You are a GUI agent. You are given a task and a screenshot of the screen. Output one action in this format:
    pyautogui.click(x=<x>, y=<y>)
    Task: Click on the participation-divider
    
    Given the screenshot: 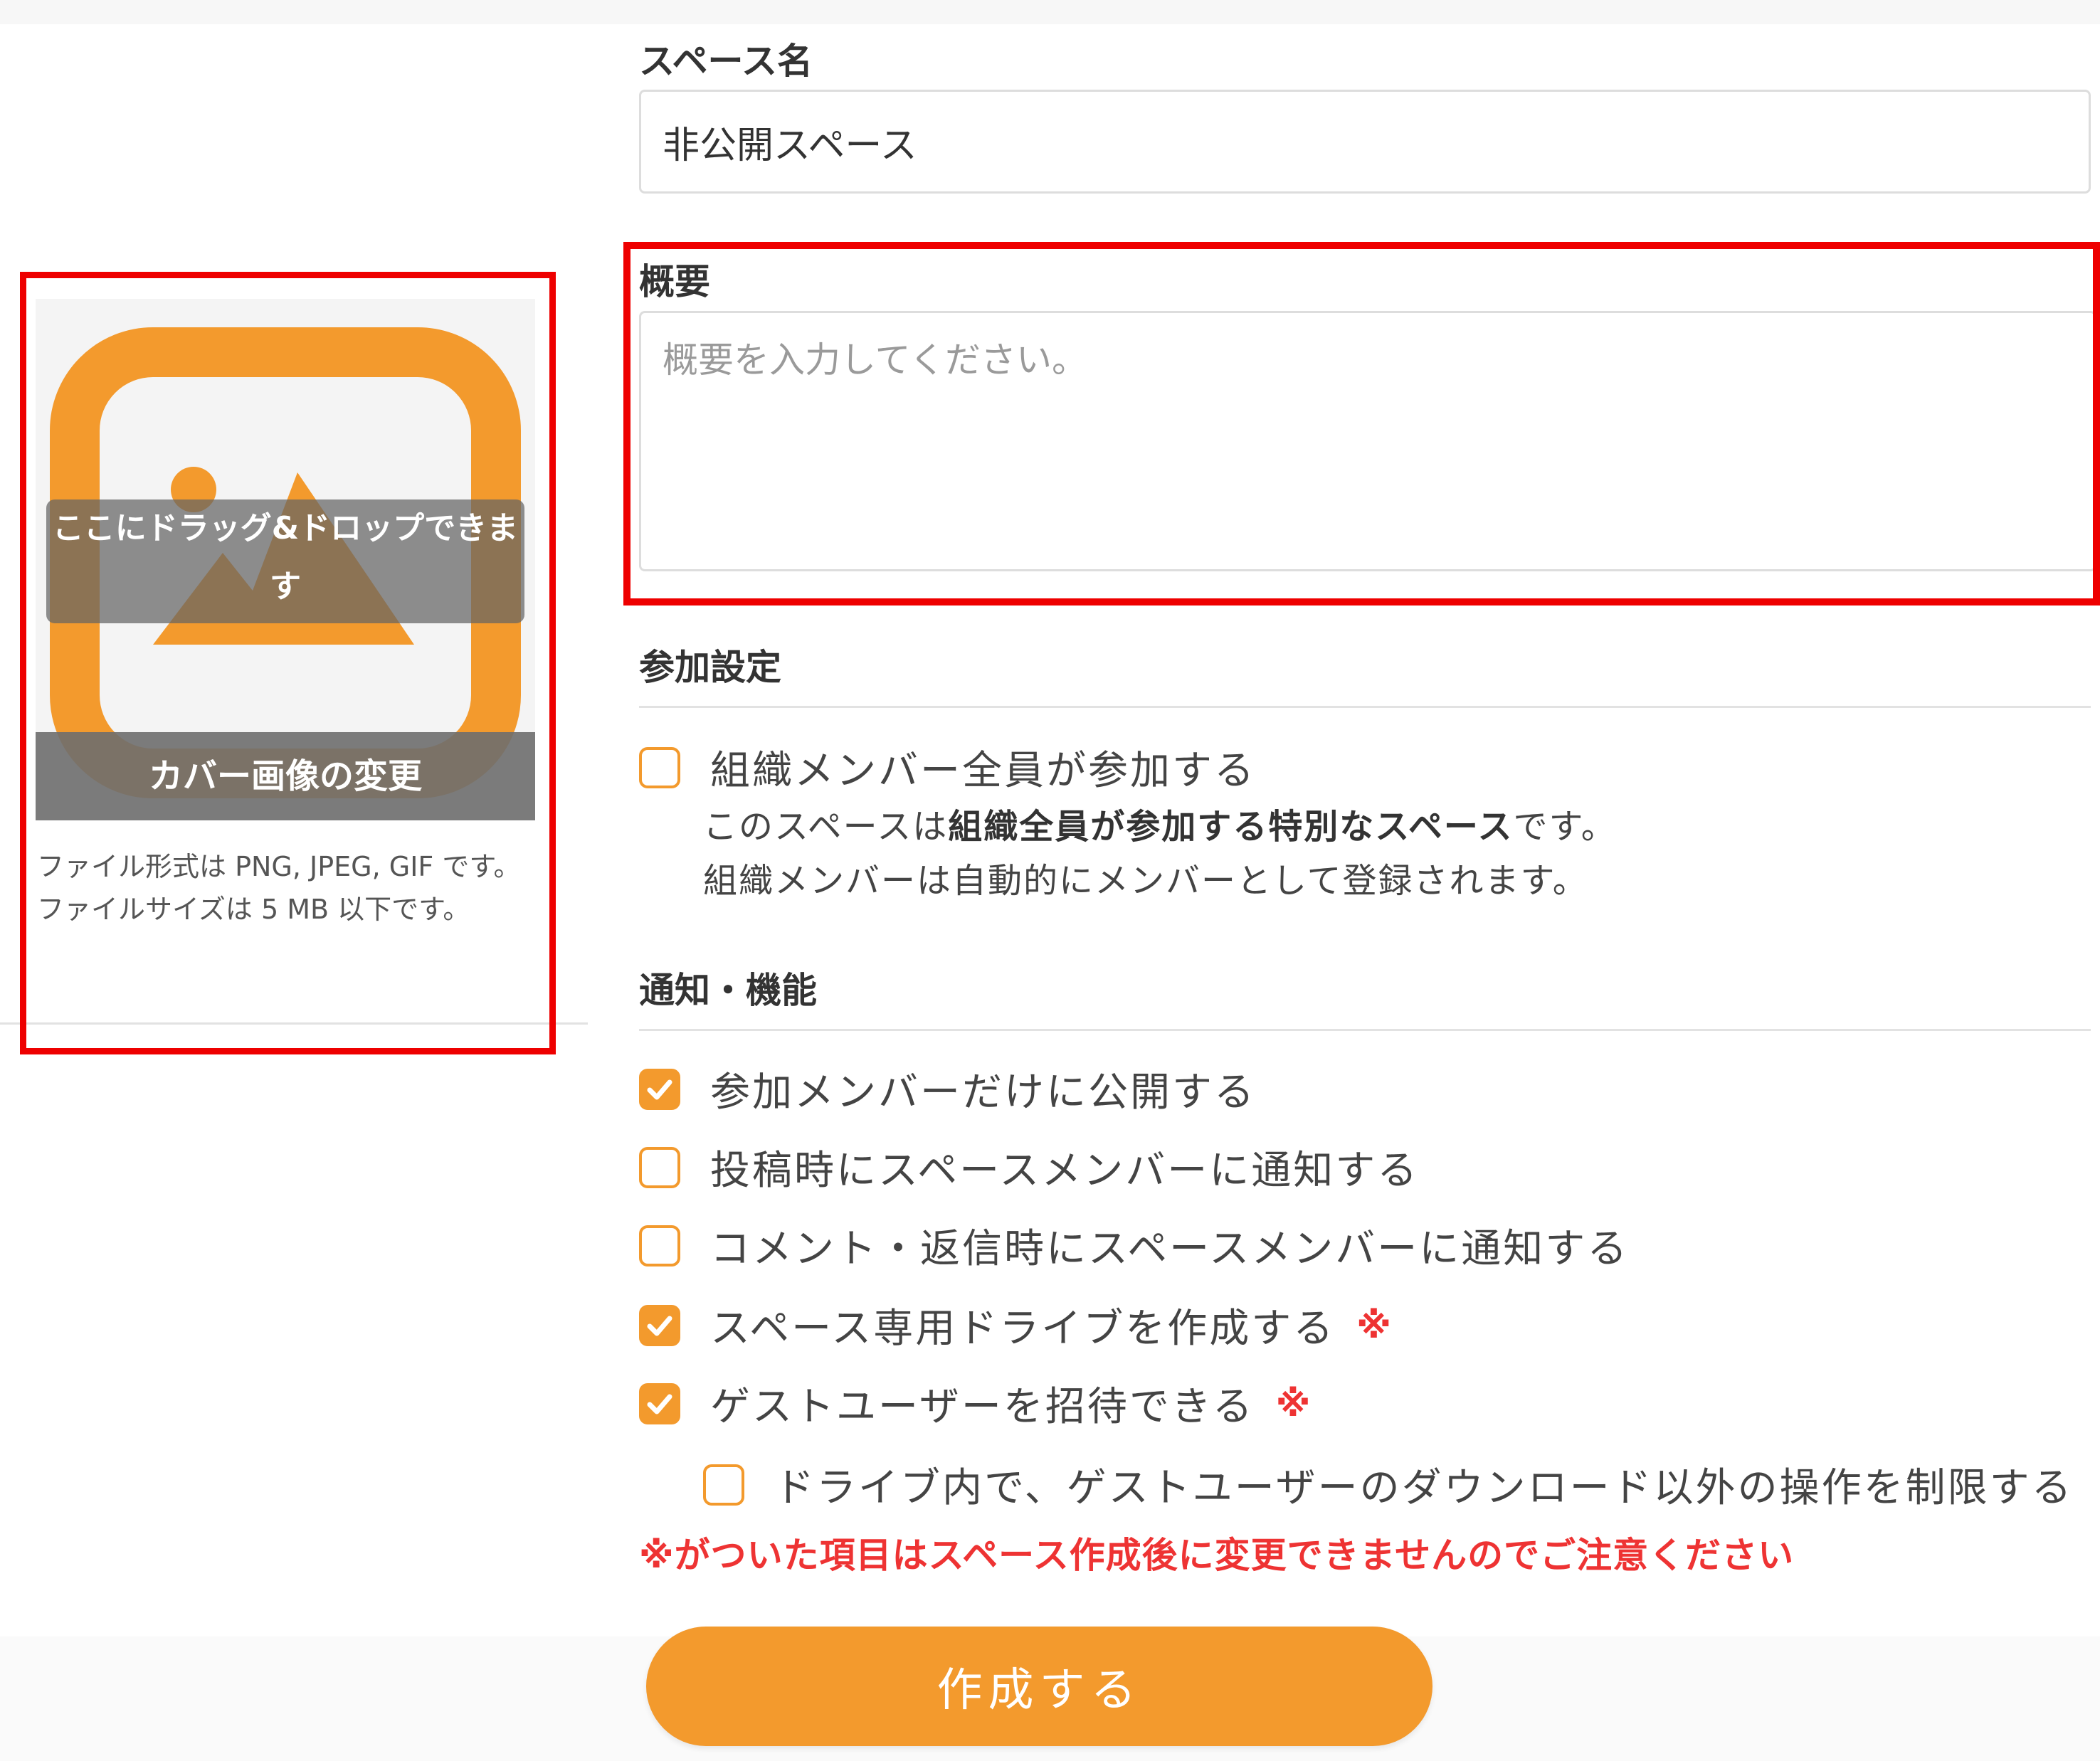 What is the action you would take?
    pyautogui.click(x=1365, y=707)
    